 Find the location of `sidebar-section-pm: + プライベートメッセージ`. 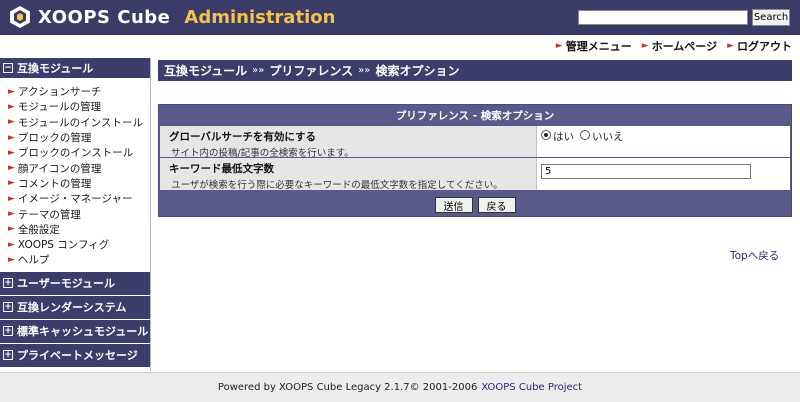

sidebar-section-pm: + プライベートメッセージ is located at coordinates (75, 355).